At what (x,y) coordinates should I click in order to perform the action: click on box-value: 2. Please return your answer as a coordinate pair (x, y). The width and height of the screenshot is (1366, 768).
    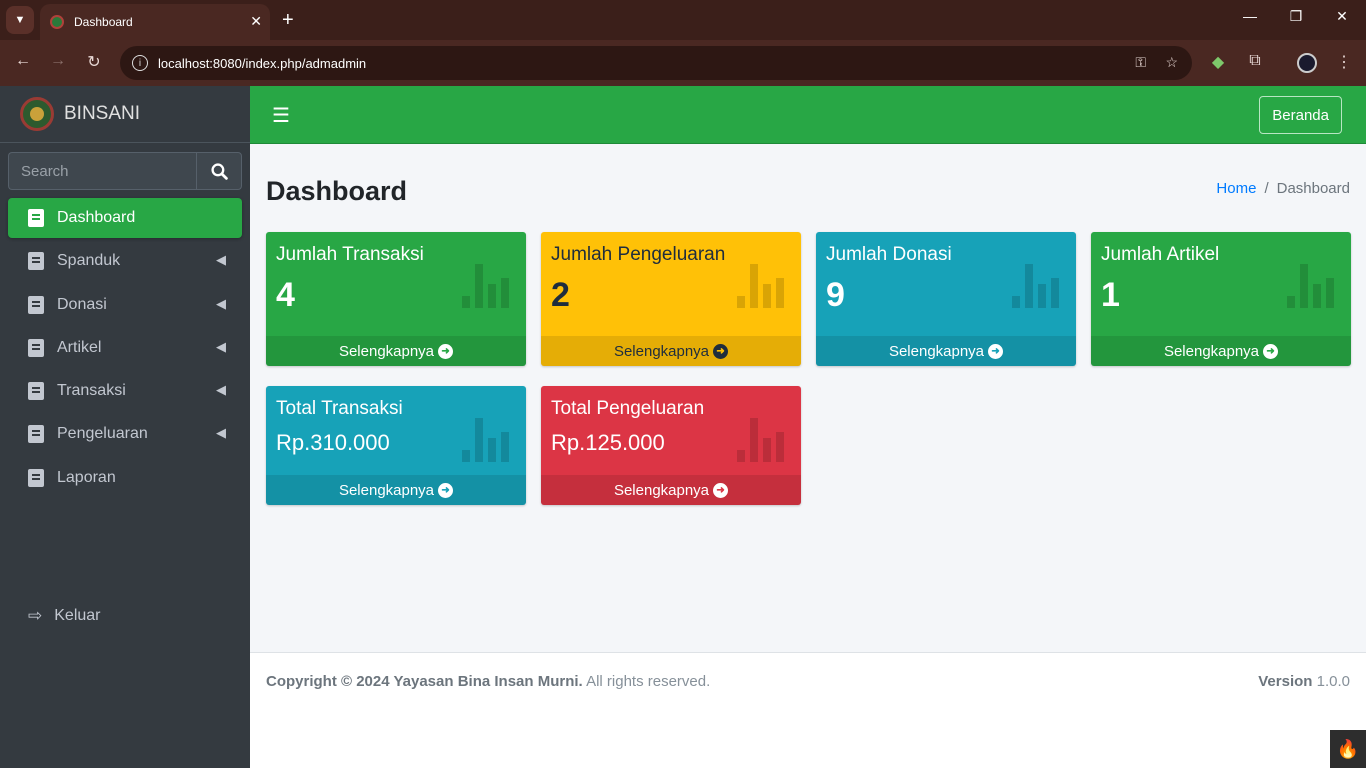
    Looking at the image, I should click on (560, 295).